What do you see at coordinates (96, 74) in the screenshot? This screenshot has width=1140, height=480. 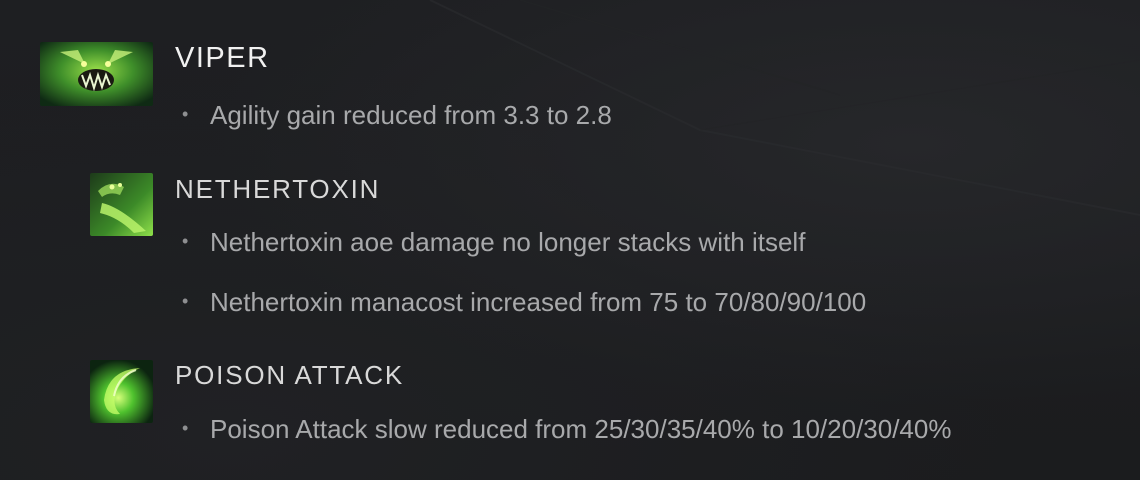 I see `viper-portrait-icon` at bounding box center [96, 74].